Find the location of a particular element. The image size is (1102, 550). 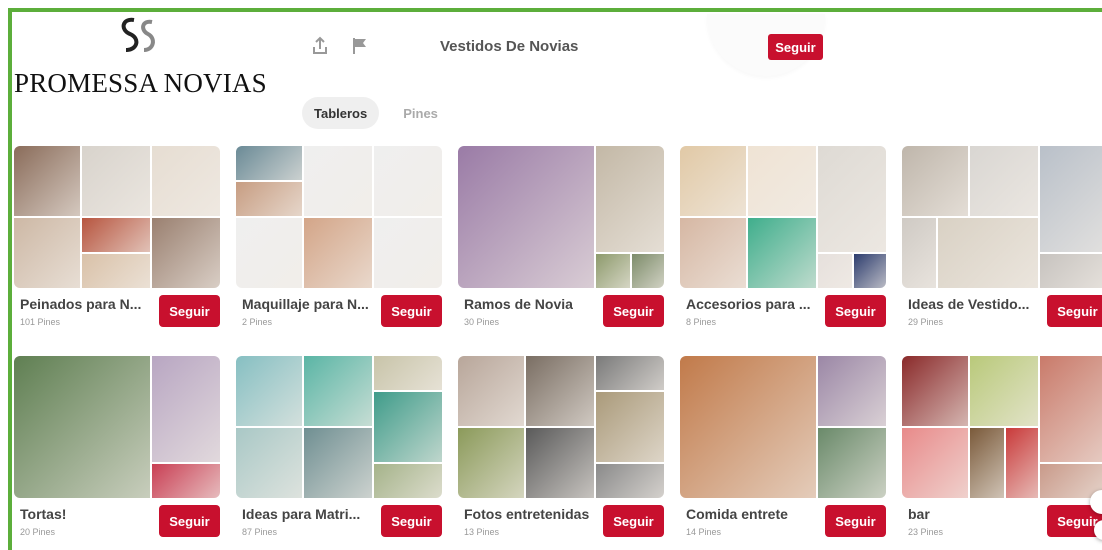

flag-icon is located at coordinates (360, 46).